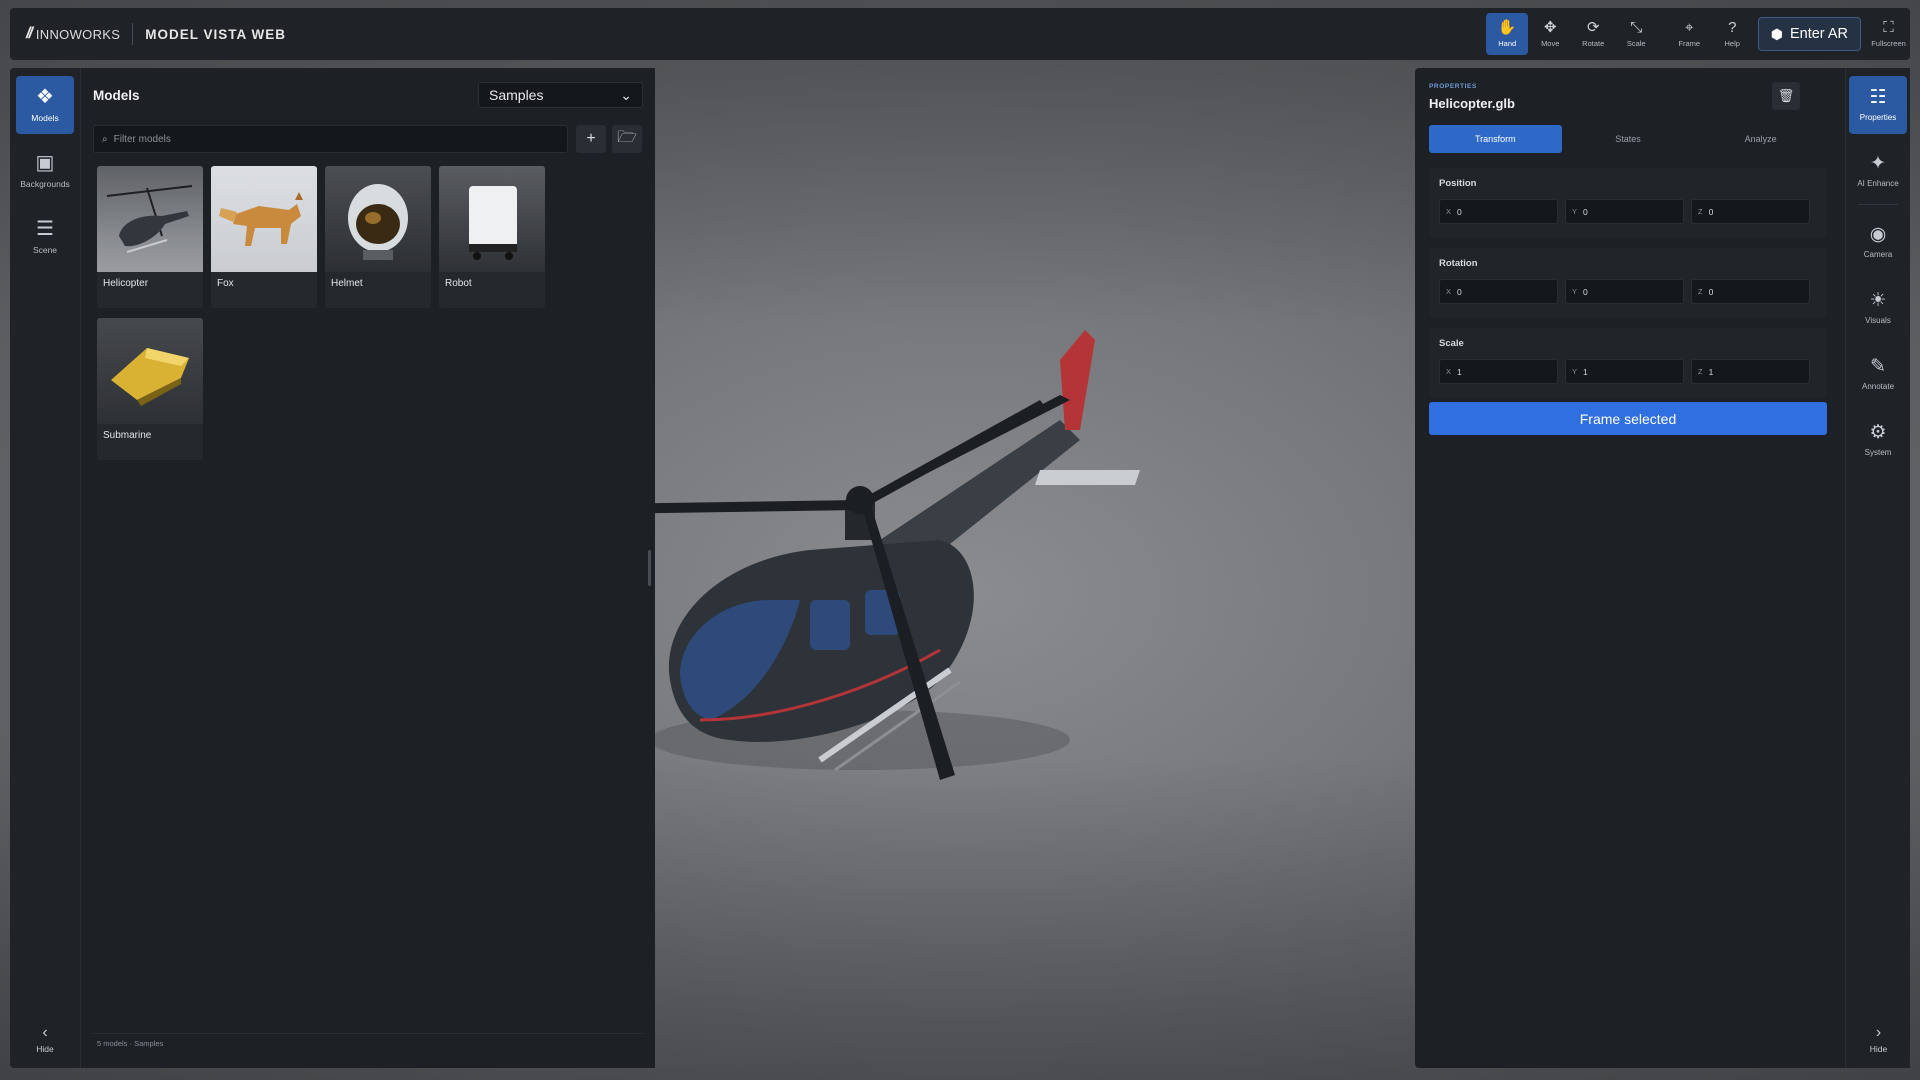 This screenshot has height=1080, width=1920. I want to click on fox-thumbnail-image, so click(261, 219).